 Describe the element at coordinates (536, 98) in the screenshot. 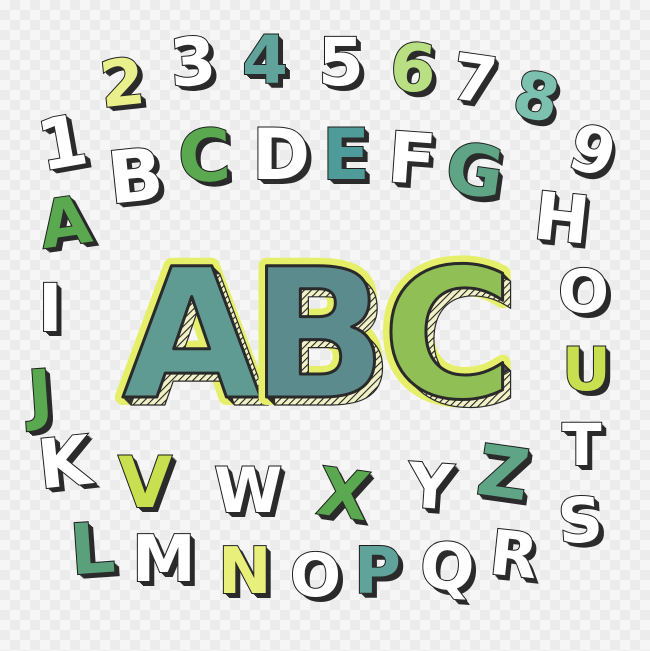

I see `glyph-8: 8` at that location.